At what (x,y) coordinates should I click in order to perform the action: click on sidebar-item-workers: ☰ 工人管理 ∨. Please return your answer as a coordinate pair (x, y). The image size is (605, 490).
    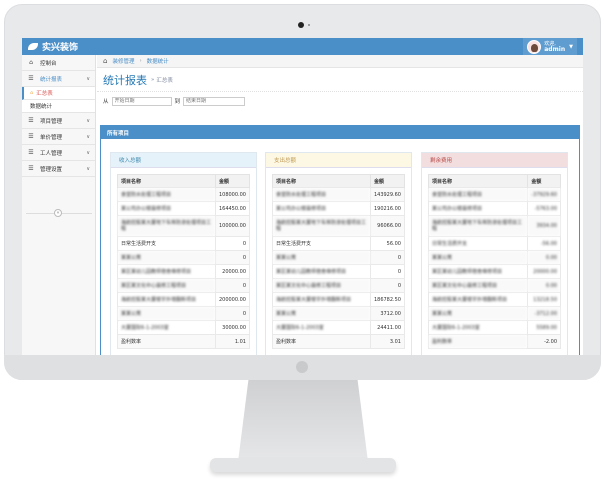
    Looking at the image, I should click on (58, 153).